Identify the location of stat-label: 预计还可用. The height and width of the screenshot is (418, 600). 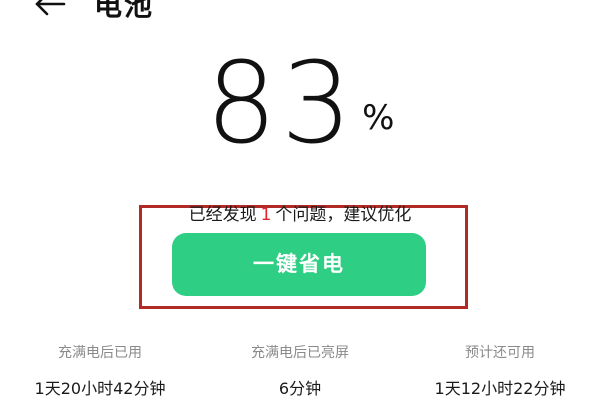
(500, 353).